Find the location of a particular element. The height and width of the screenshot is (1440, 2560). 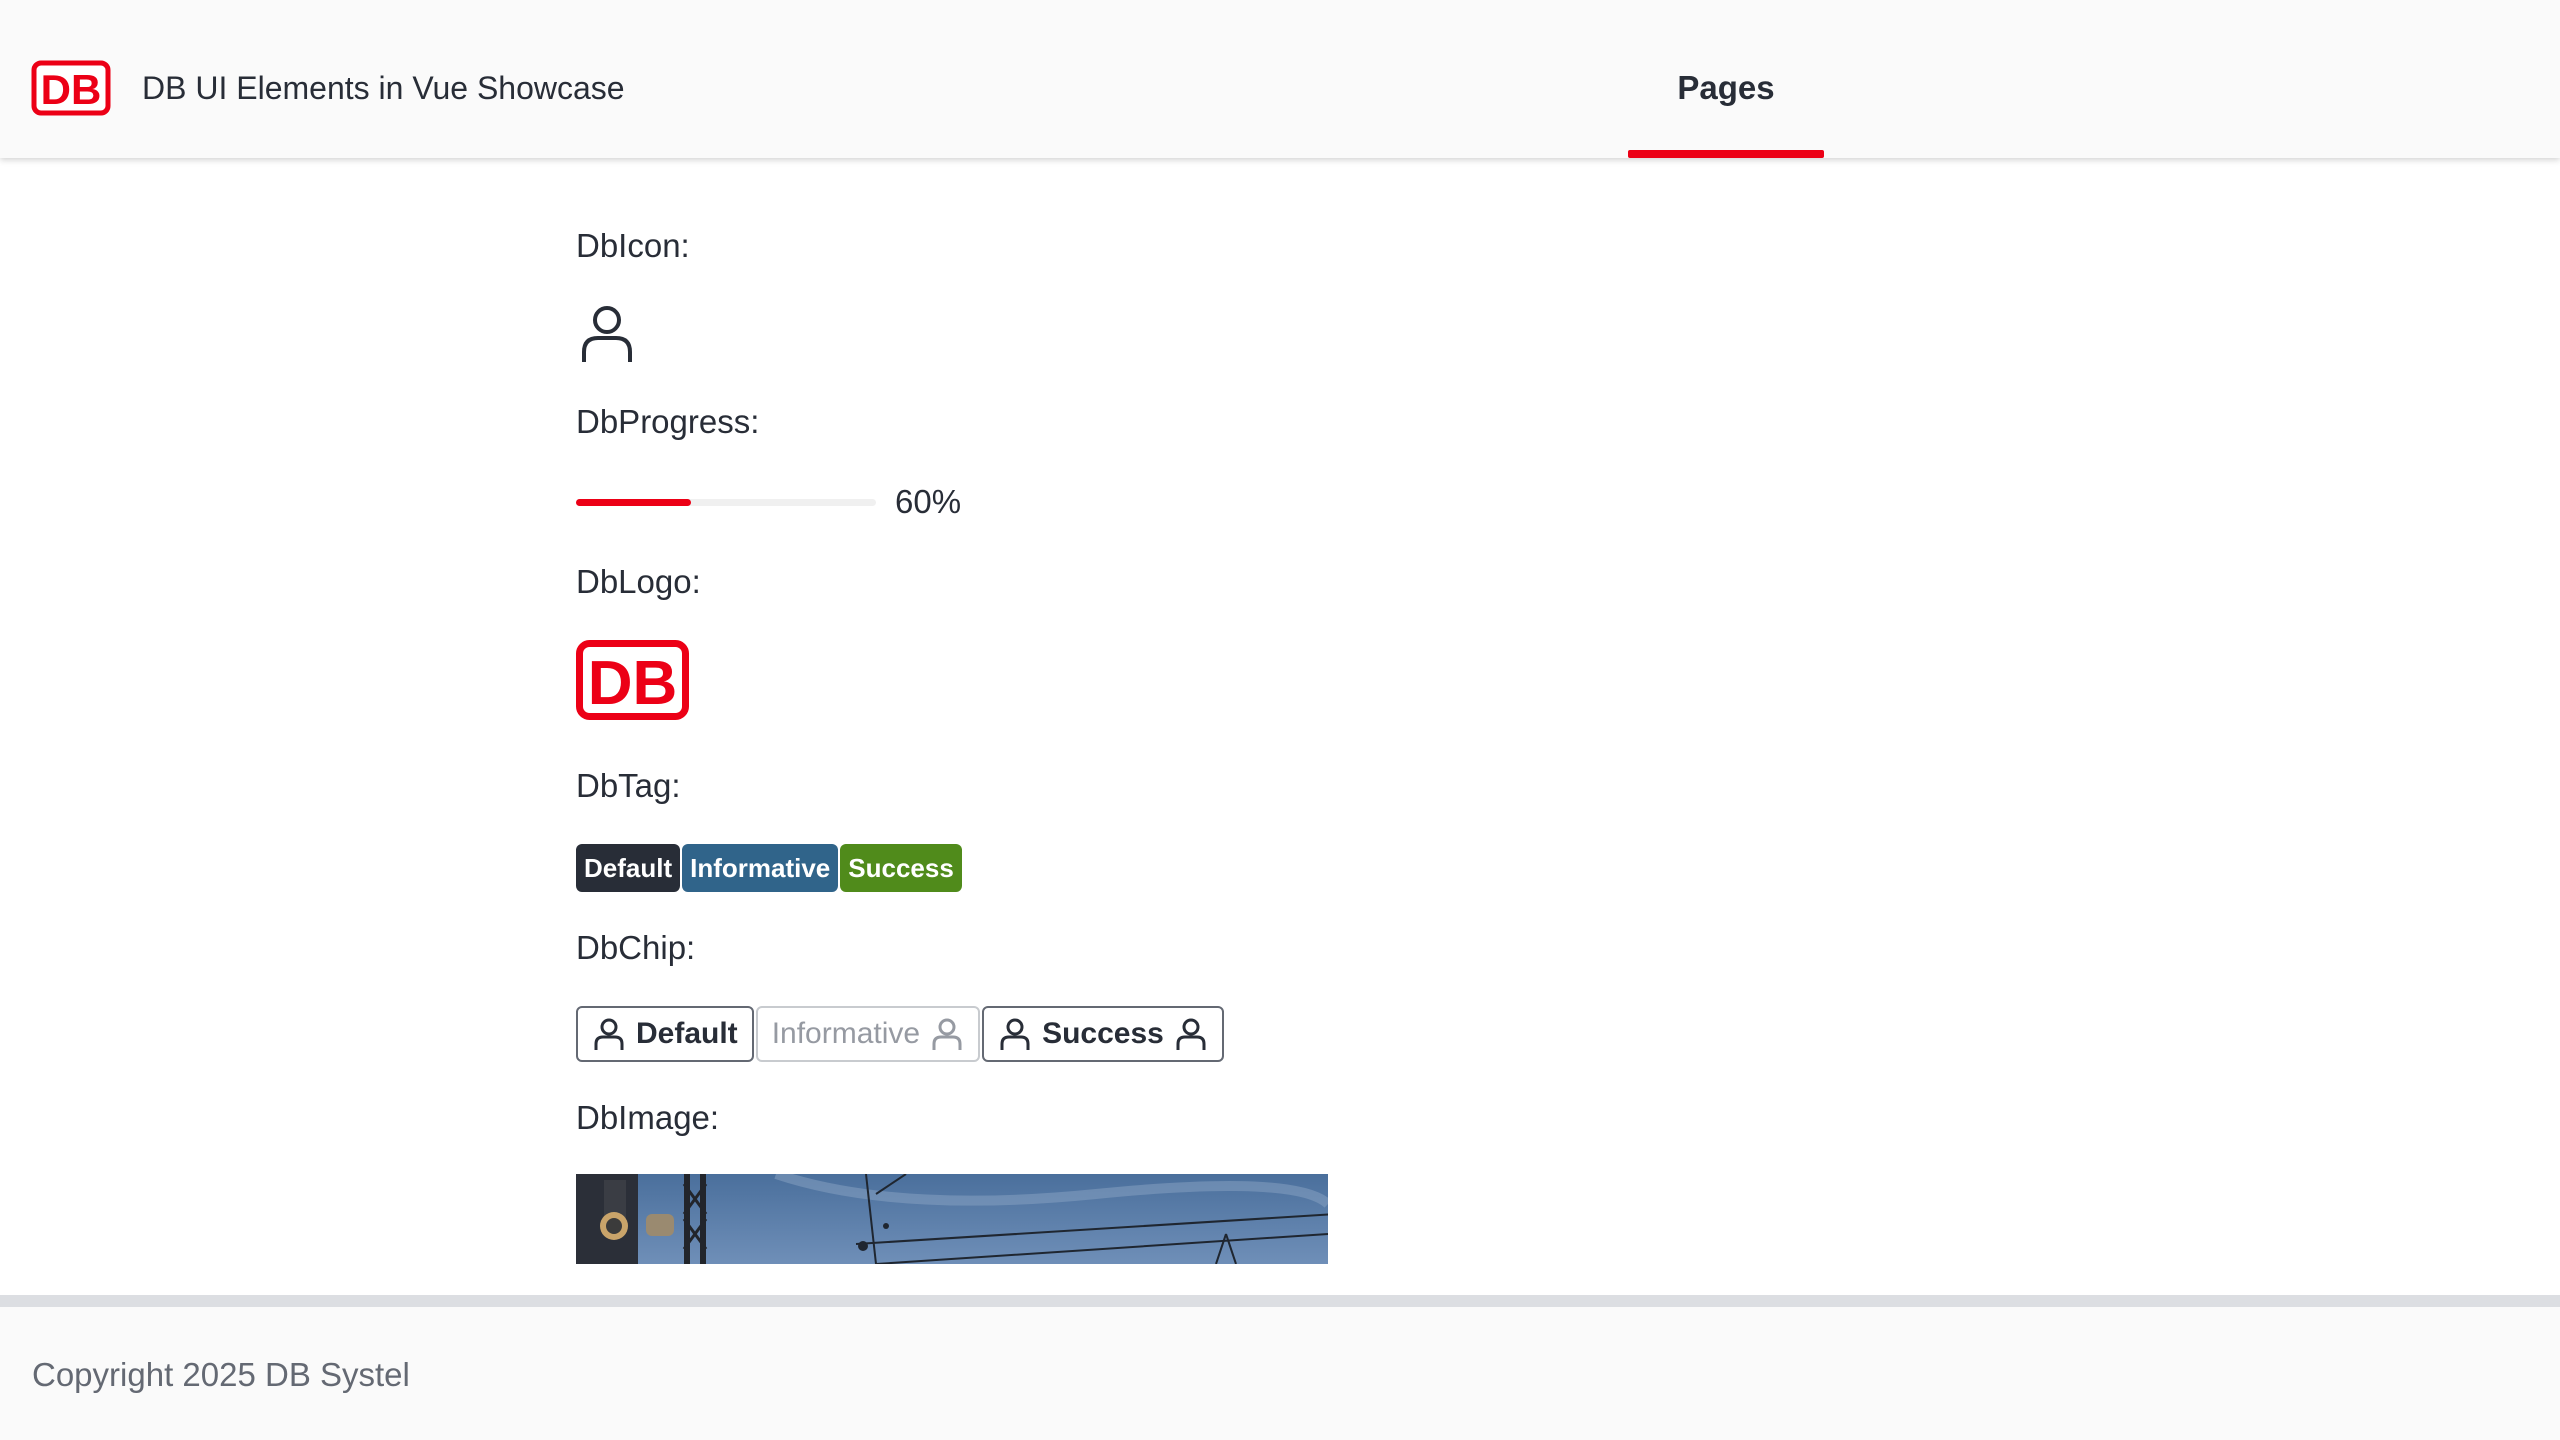

tag-informative: Informative is located at coordinates (760, 868).